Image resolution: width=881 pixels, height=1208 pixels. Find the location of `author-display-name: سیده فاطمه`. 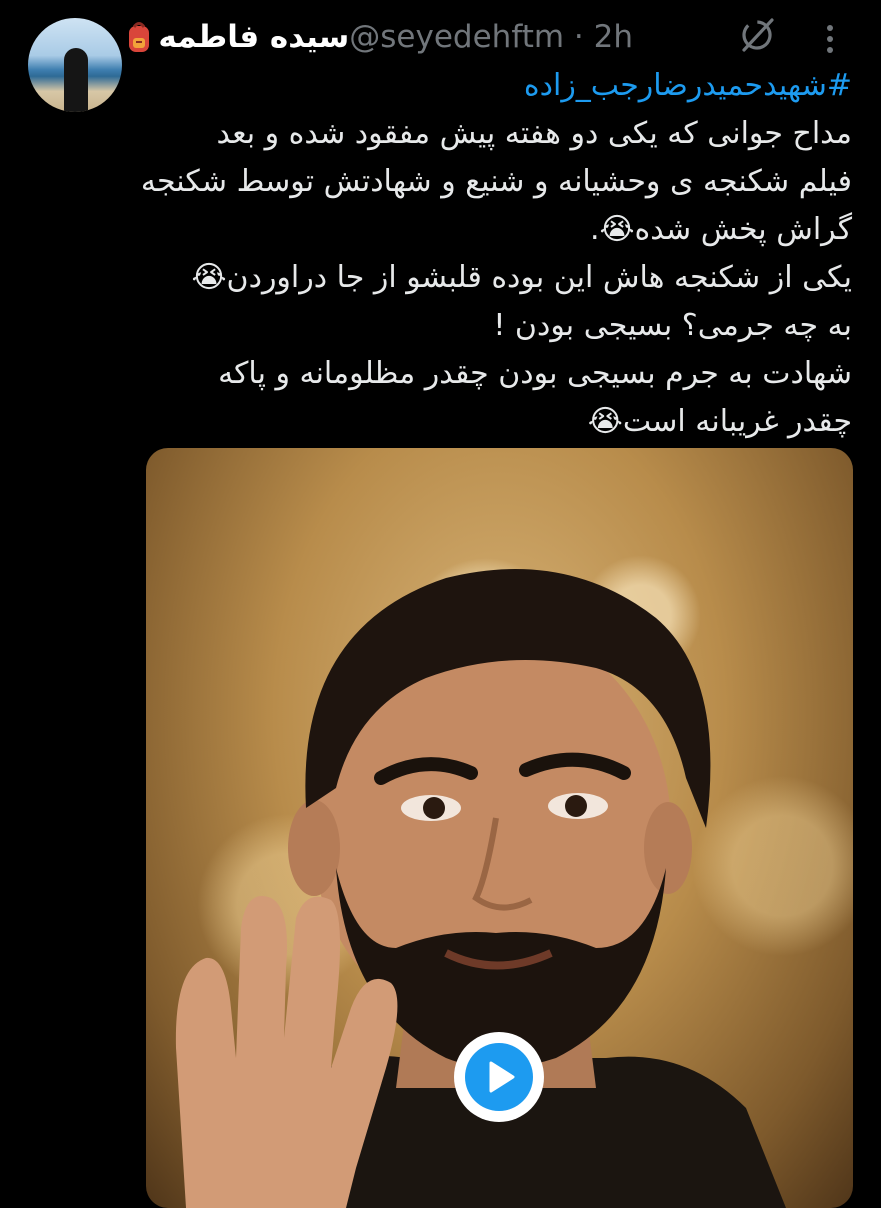

author-display-name: سیده فاطمه is located at coordinates (253, 37).